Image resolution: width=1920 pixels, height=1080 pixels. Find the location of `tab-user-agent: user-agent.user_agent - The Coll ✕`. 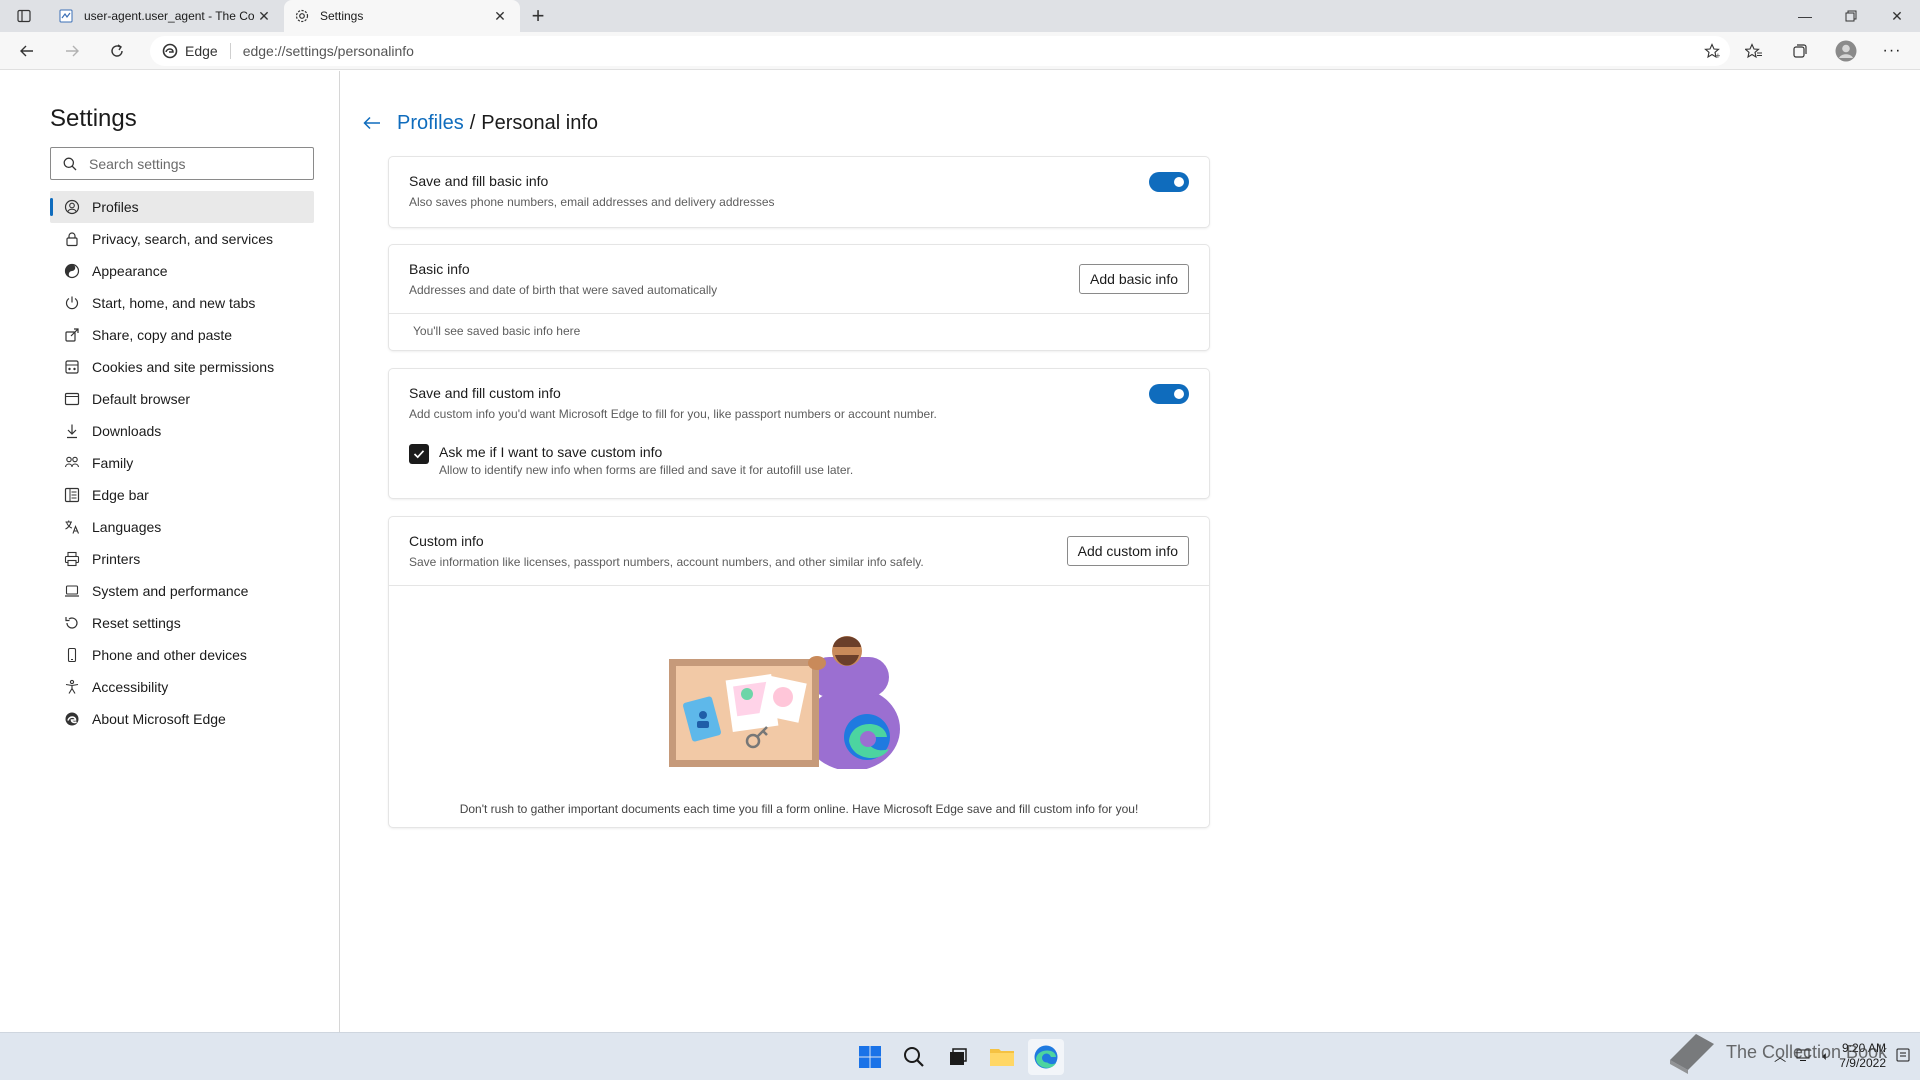

tab-user-agent: user-agent.user_agent - The Coll ✕ is located at coordinates (166, 16).